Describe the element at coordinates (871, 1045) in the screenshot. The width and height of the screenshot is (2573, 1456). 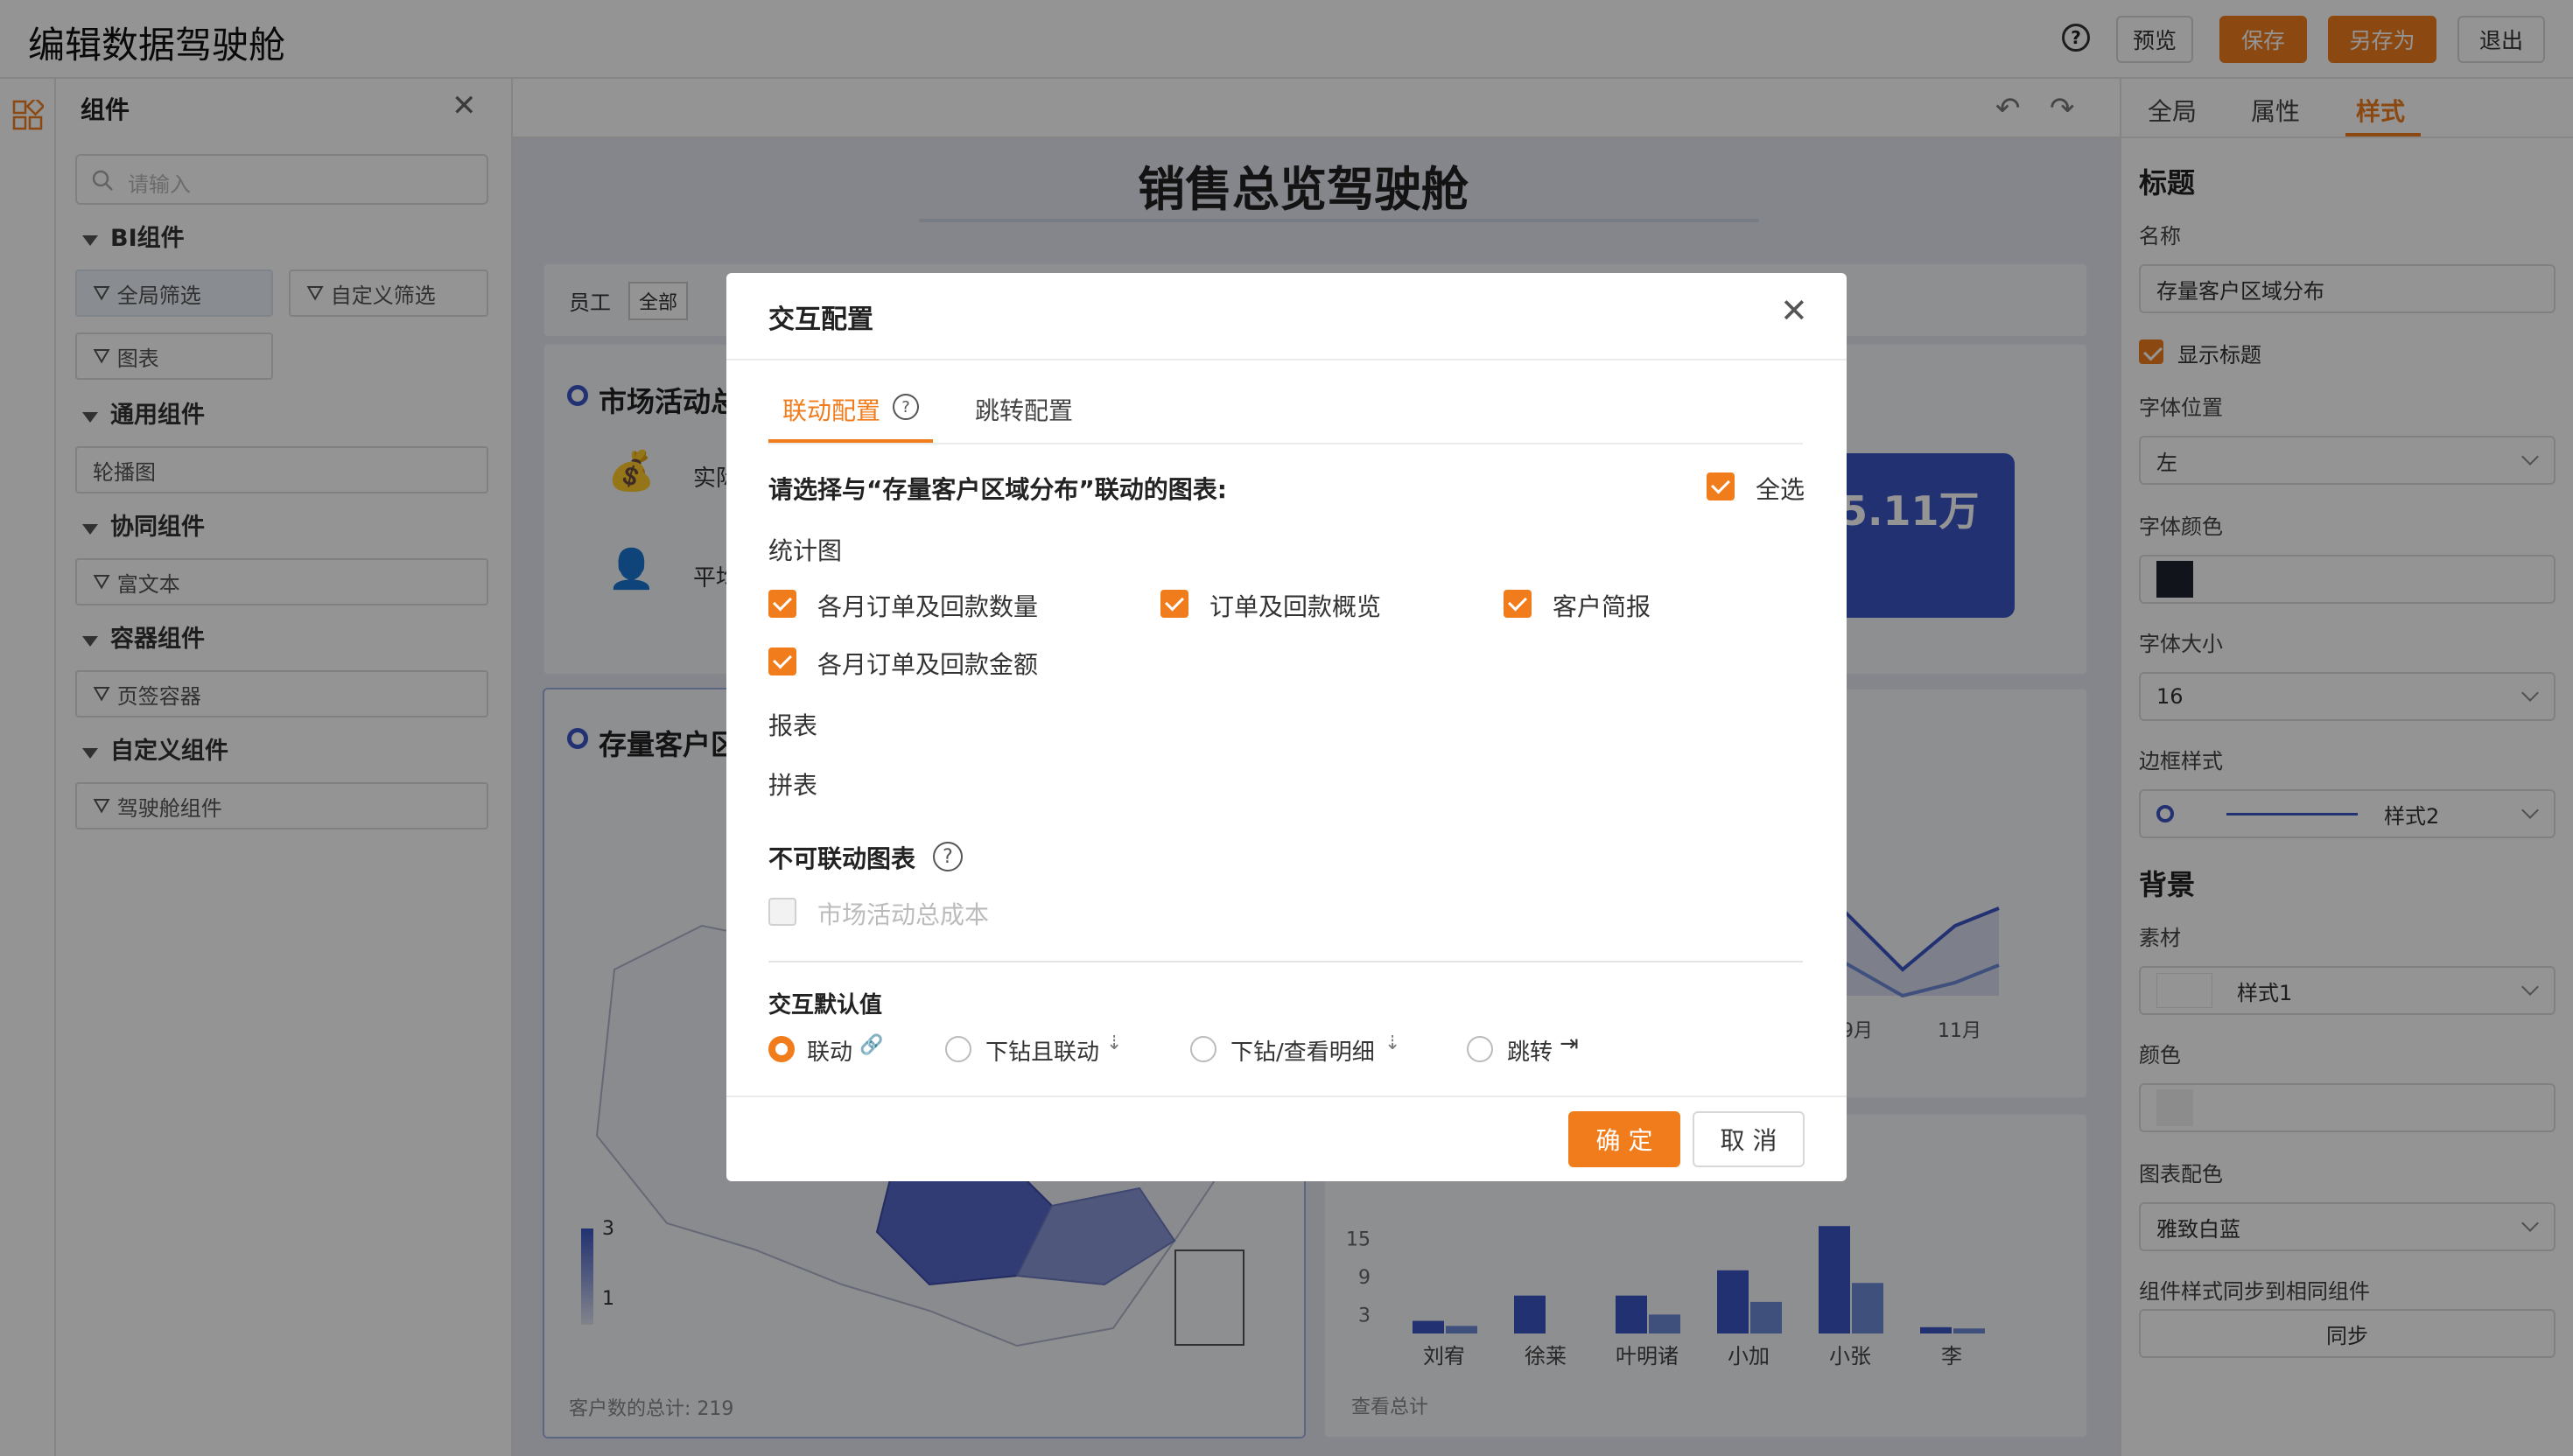
I see `link-icon: 🔗` at that location.